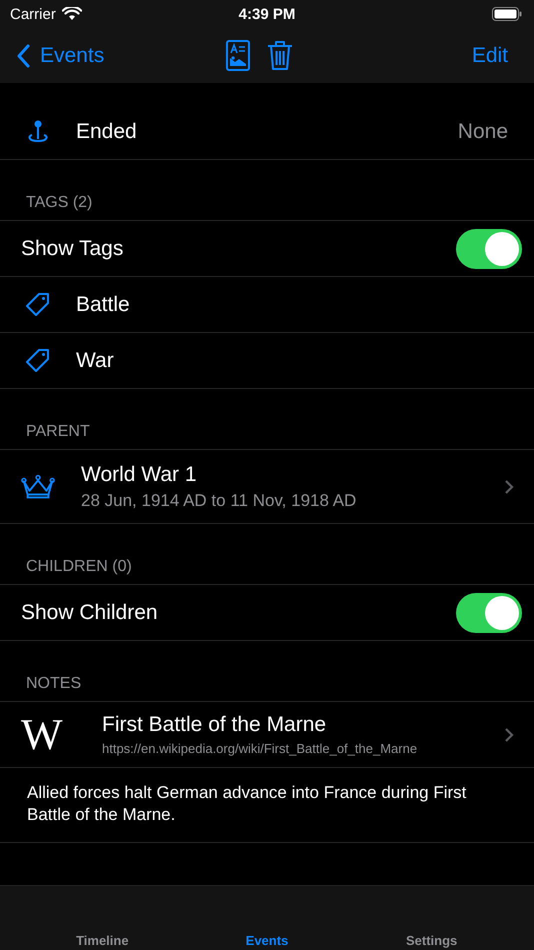 This screenshot has height=950, width=534. What do you see at coordinates (219, 500) in the screenshot?
I see `event-dates: 28 Jun, 1914 AD to 11 Nov, 1918 AD` at bounding box center [219, 500].